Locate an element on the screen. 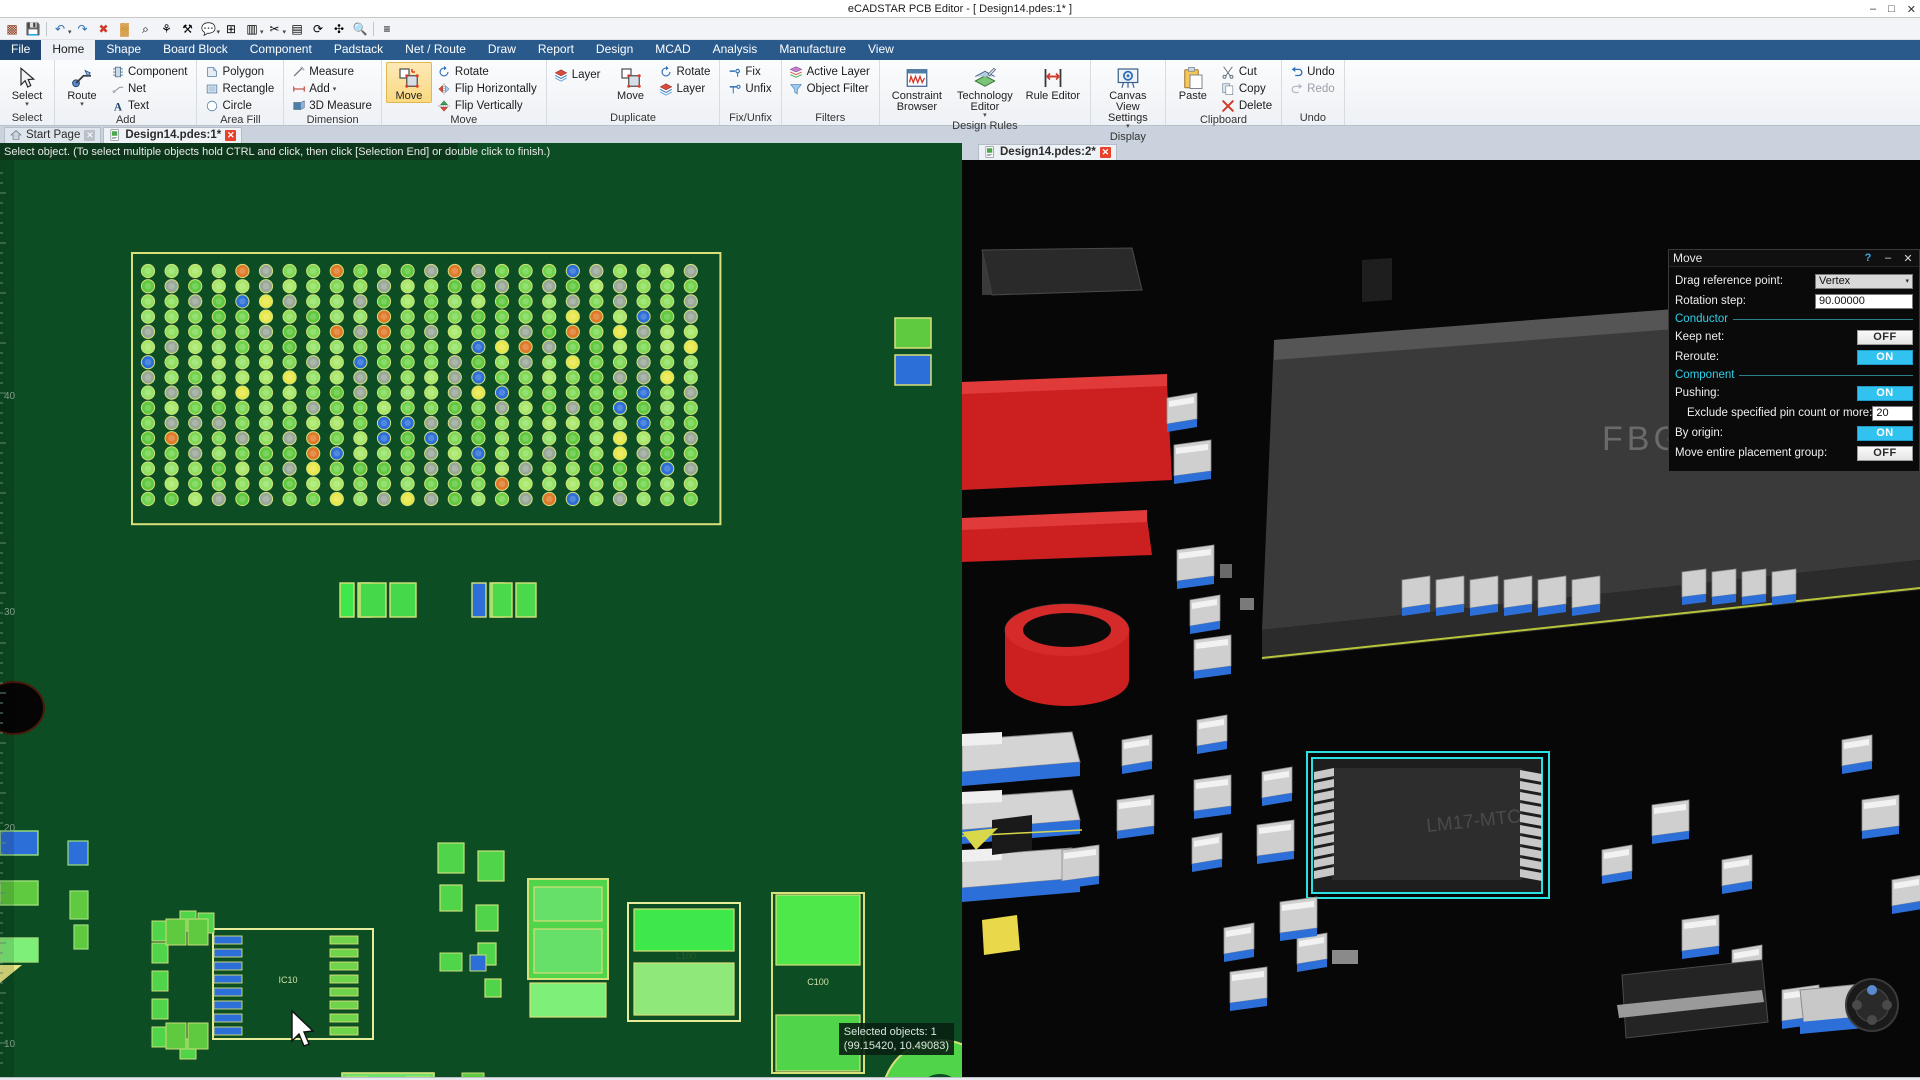 This screenshot has width=1920, height=1080. ribbon-button-route: Route ▾ is located at coordinates (82, 85).